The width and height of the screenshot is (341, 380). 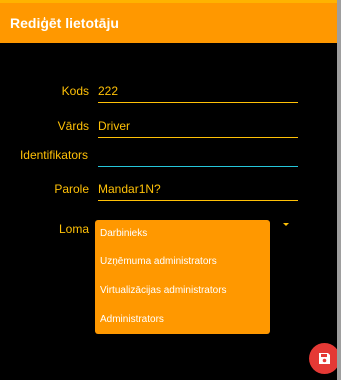 I want to click on parole-row: Parole Mandar1N?, so click(x=168, y=191).